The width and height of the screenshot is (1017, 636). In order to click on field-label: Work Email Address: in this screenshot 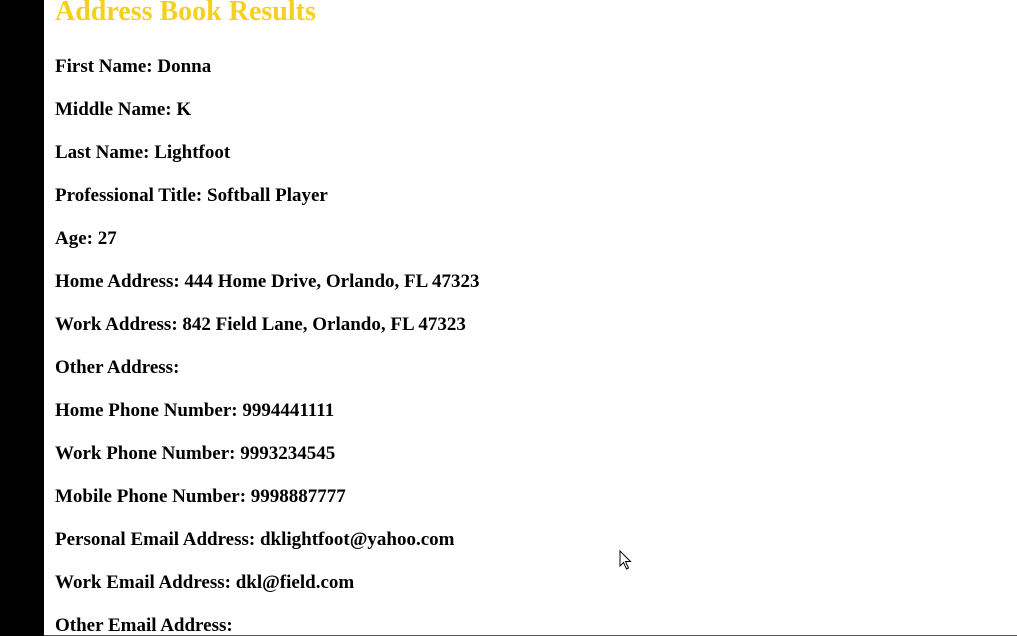, I will do `click(143, 582)`.